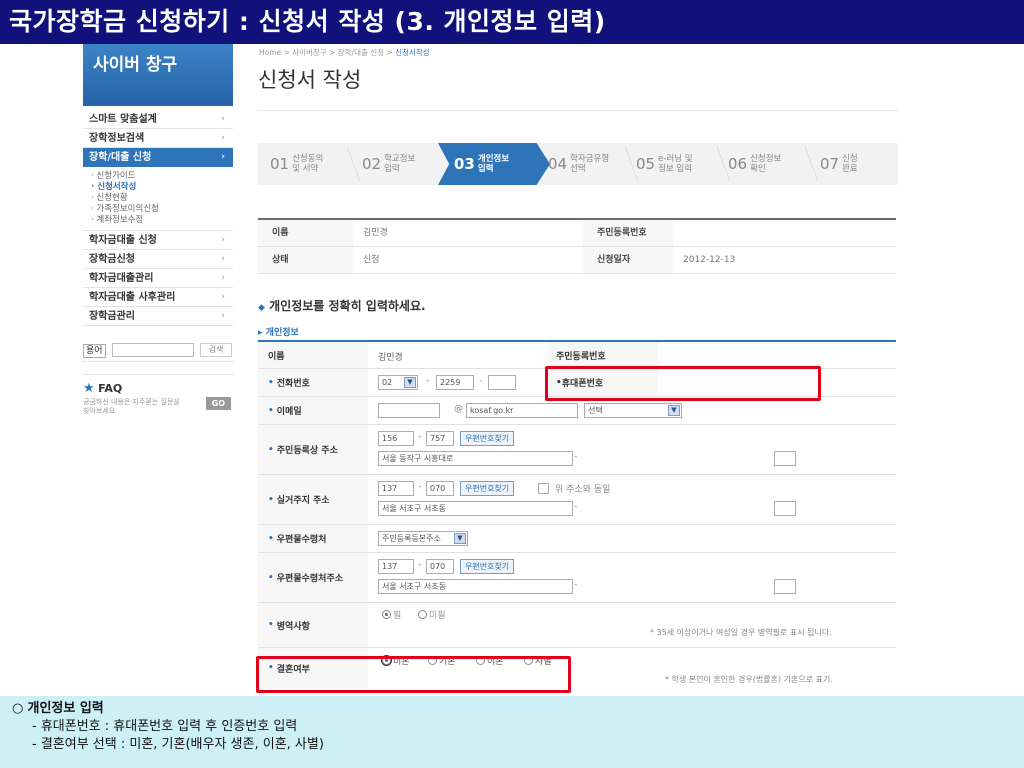  Describe the element at coordinates (65, 708) in the screenshot. I see `bottom-note-title: 개인정보 입력` at that location.